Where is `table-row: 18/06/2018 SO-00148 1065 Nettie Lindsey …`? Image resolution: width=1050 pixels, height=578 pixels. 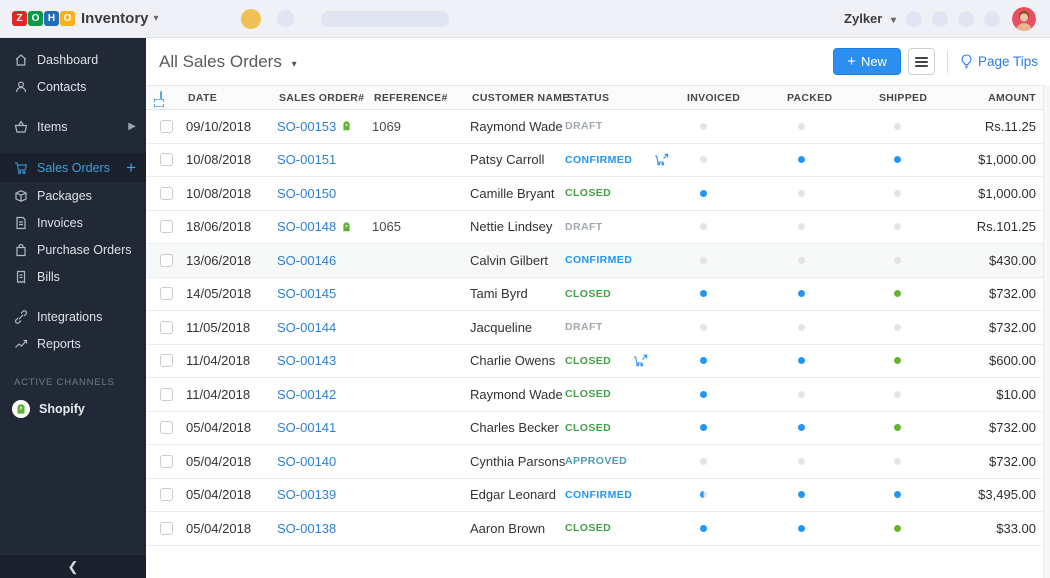 table-row: 18/06/2018 SO-00148 1065 Nettie Lindsey … is located at coordinates (598, 227).